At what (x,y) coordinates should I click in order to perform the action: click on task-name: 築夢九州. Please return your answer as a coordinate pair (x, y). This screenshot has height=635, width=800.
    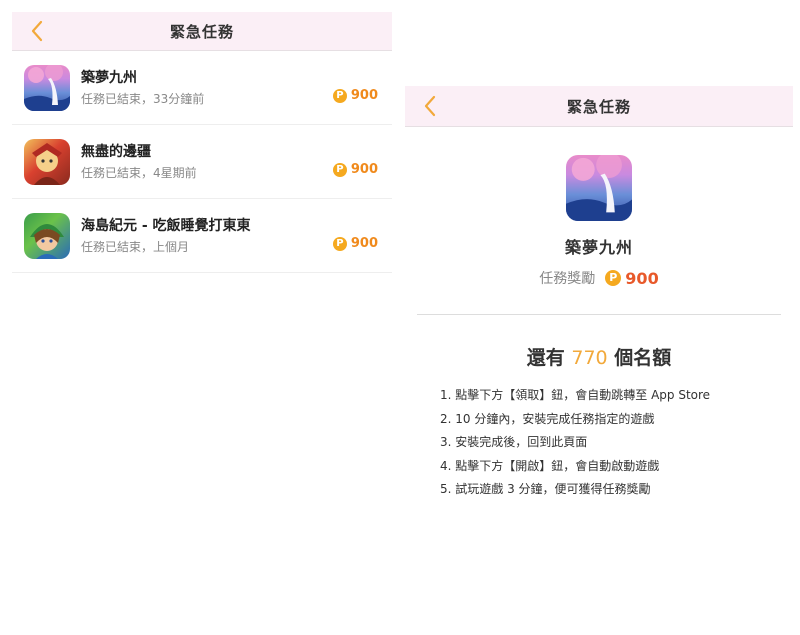
    Looking at the image, I should click on (109, 77).